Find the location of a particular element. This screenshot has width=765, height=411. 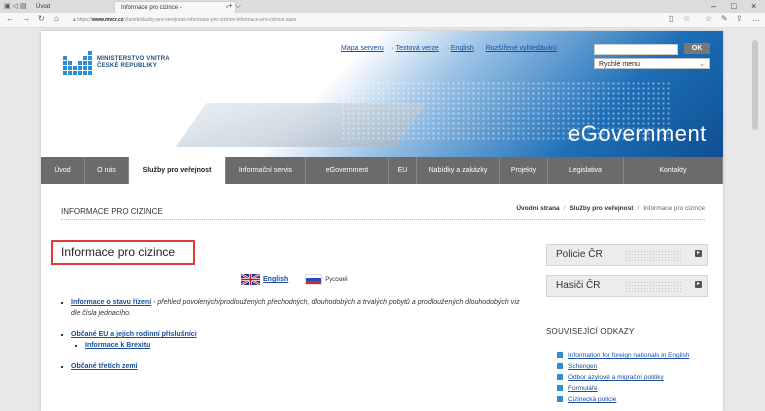

uk-flag-icon is located at coordinates (250, 279).